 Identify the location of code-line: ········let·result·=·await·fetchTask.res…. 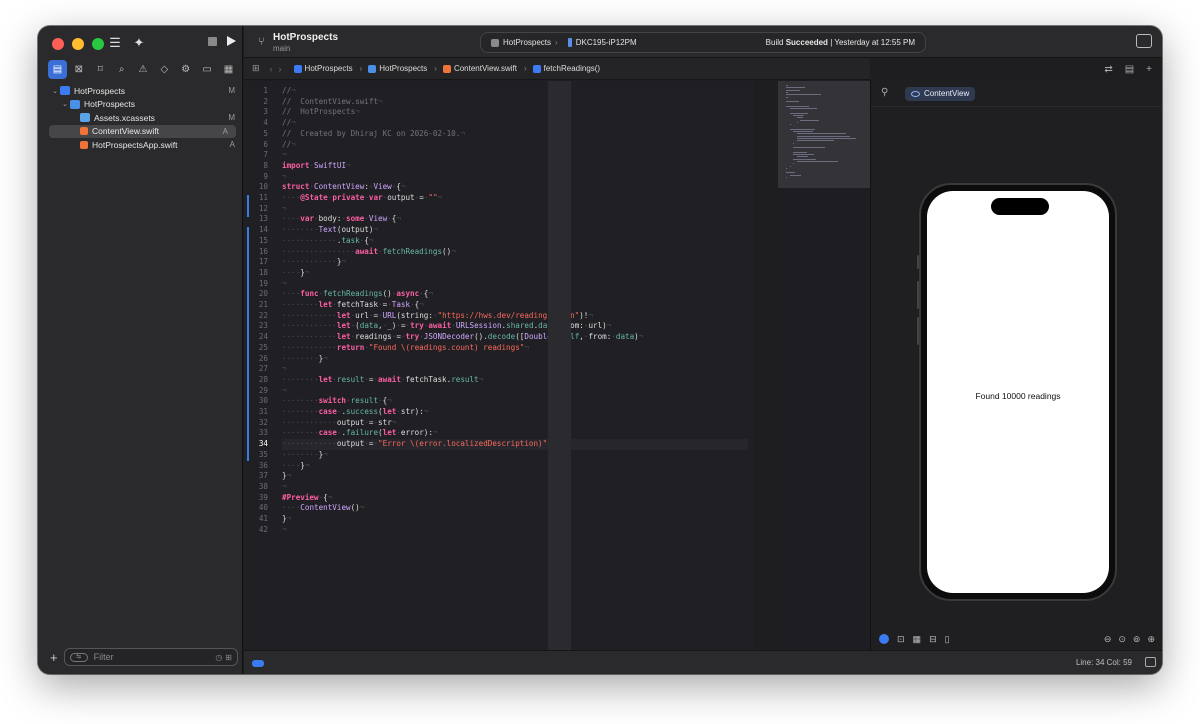
(515, 380).